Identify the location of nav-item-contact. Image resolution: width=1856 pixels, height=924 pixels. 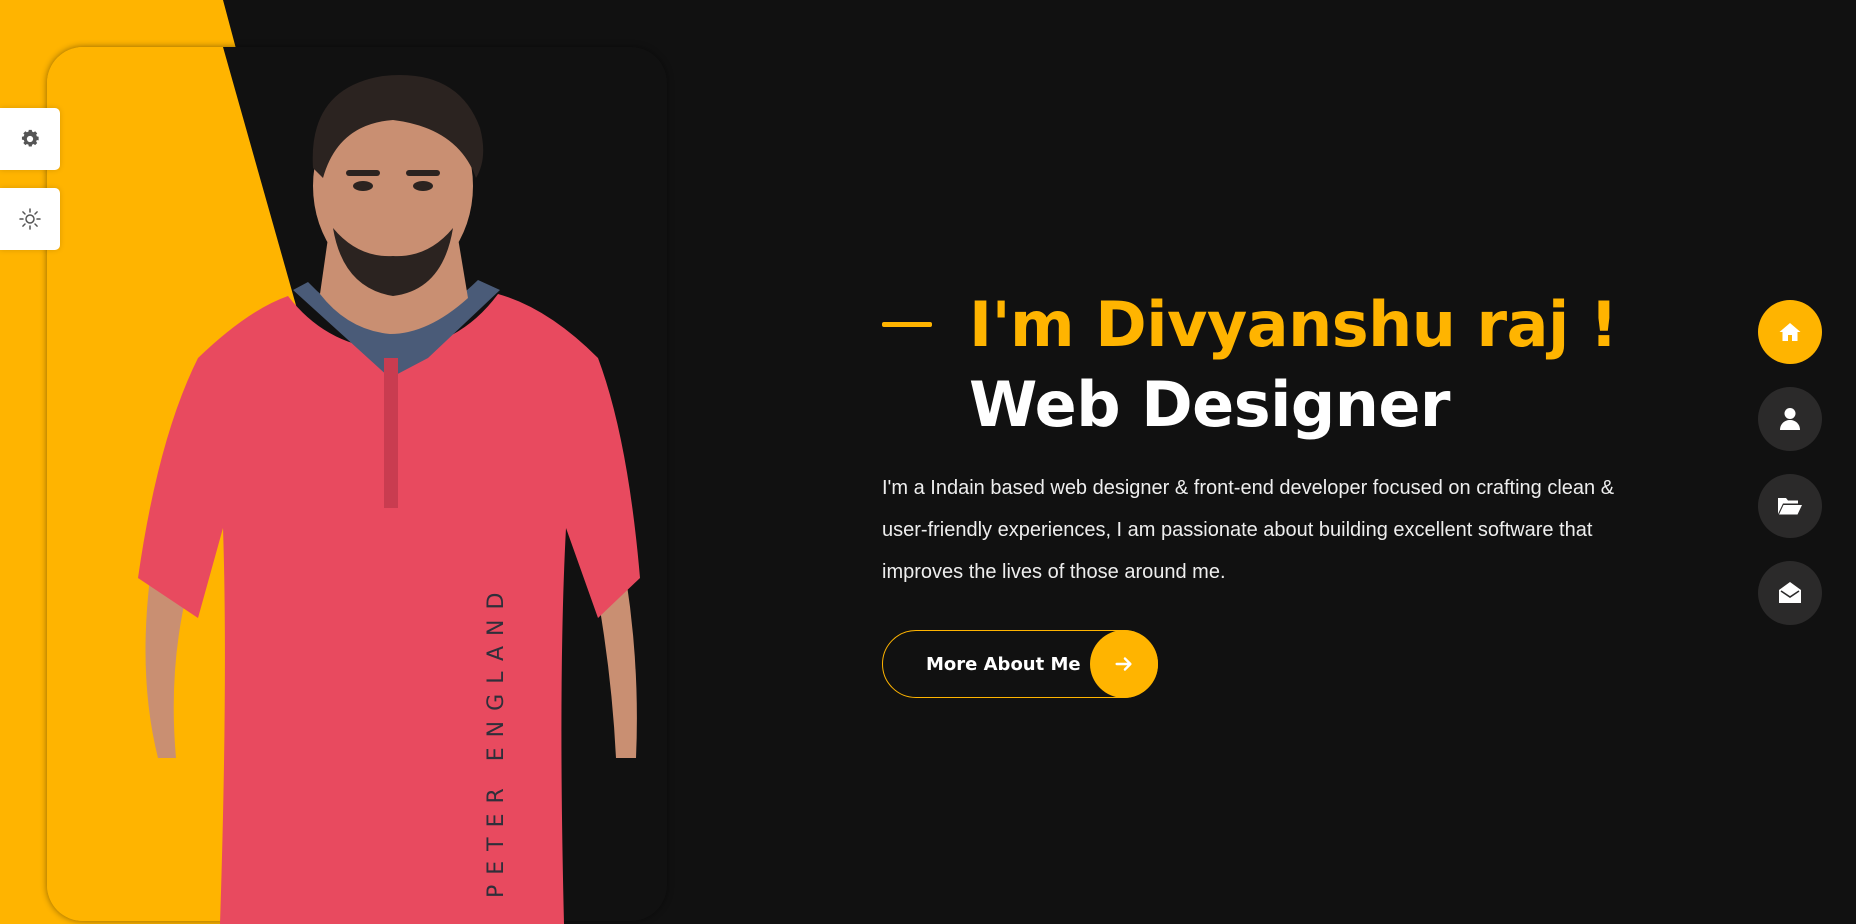
(1790, 593).